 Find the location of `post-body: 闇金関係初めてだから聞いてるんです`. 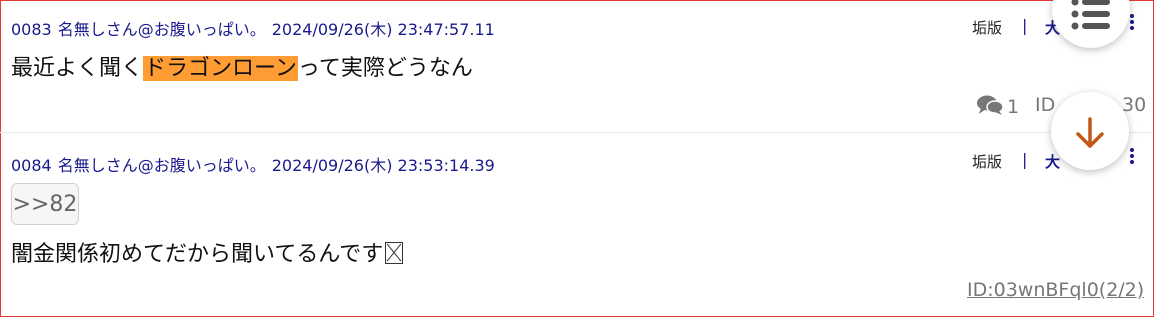

post-body: 闇金関係初めてだから聞いてるんです is located at coordinates (207, 252).